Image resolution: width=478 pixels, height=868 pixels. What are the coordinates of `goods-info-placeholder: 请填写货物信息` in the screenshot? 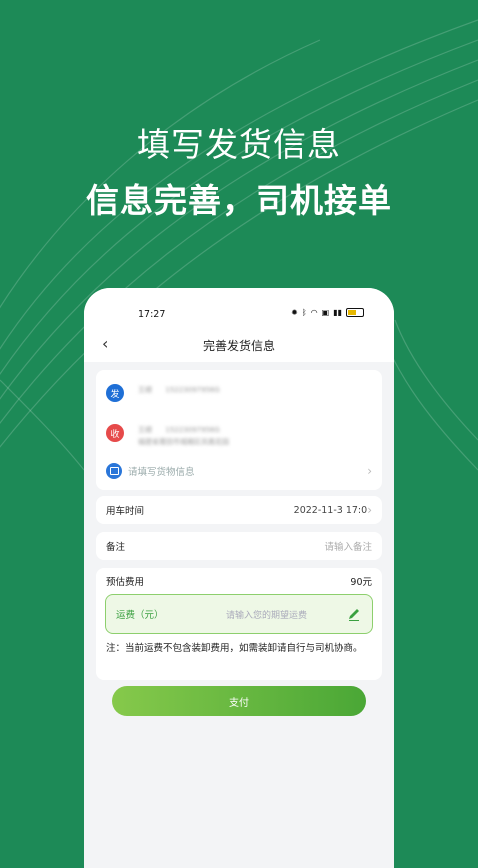 It's located at (161, 472).